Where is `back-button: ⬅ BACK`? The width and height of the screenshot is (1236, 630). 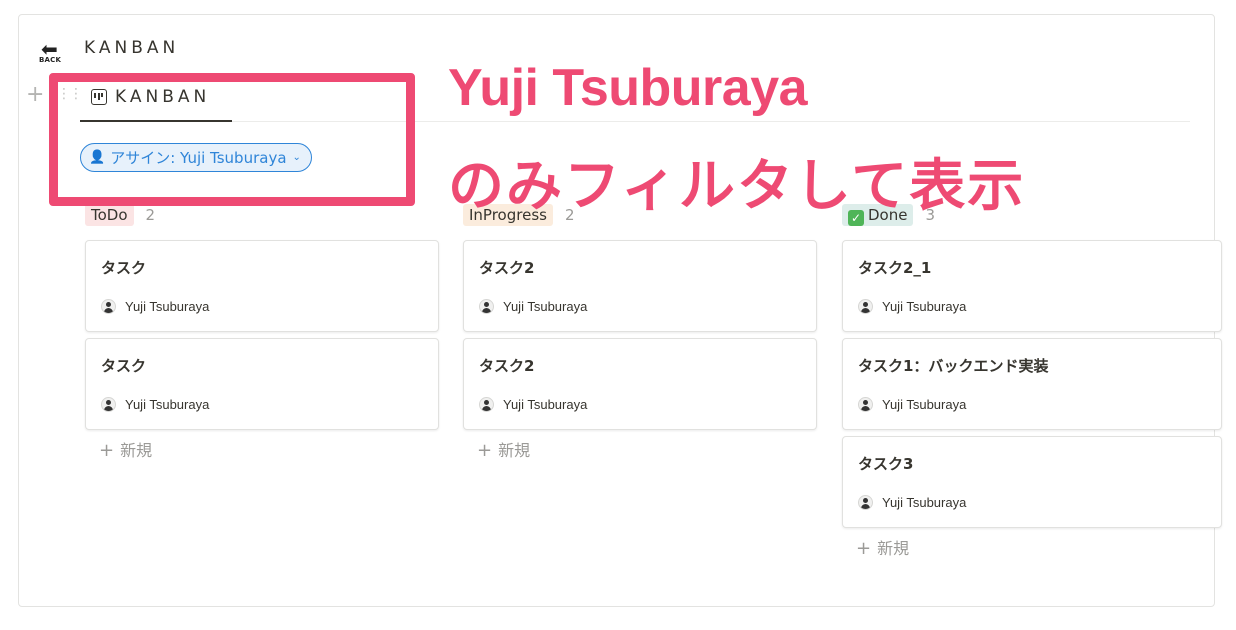 back-button: ⬅ BACK is located at coordinates (55, 52).